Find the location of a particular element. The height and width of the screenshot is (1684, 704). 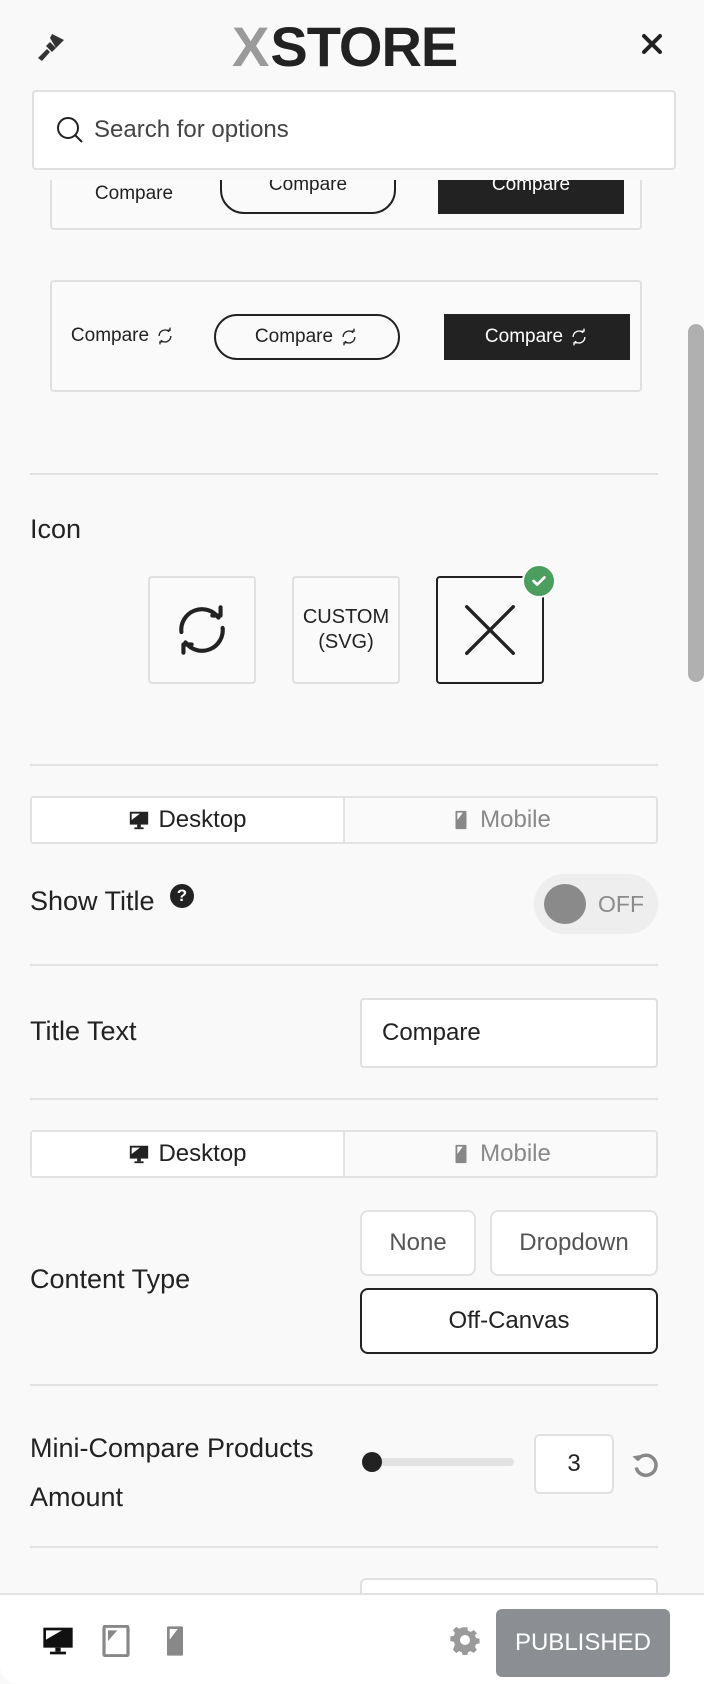

slider-thumb is located at coordinates (372, 1462).